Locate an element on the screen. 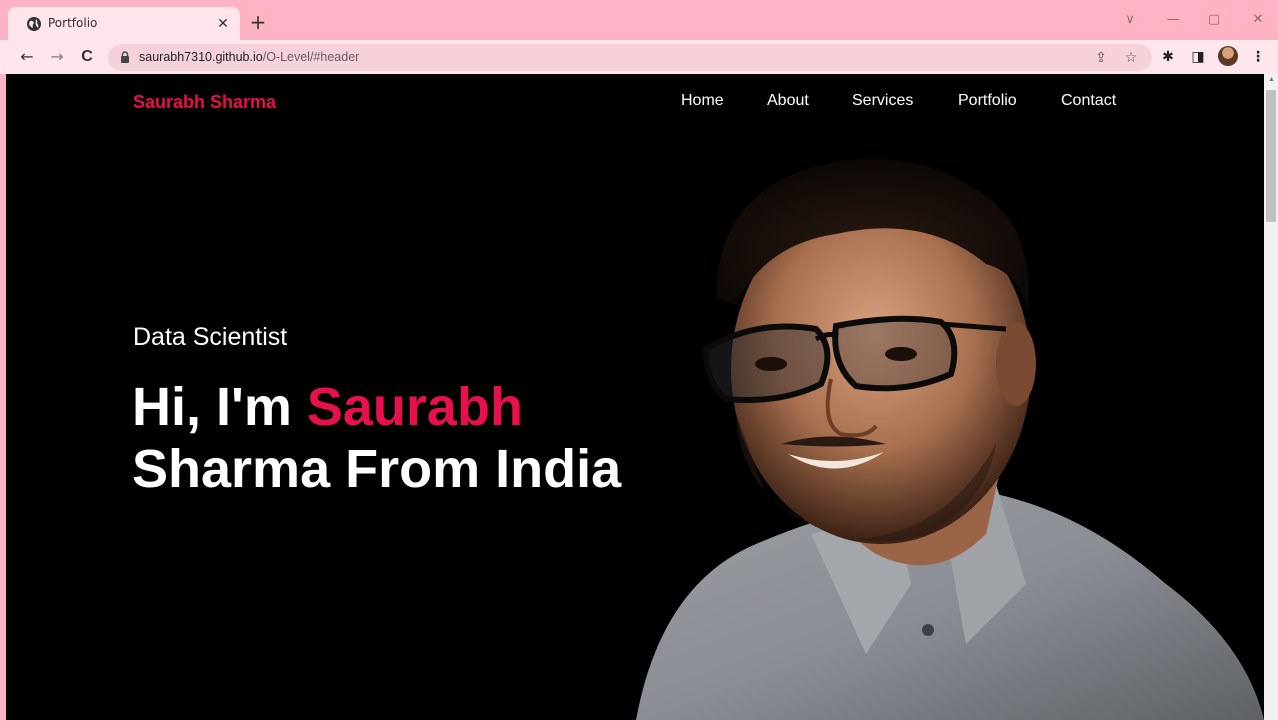  profile-avatar is located at coordinates (1228, 56).